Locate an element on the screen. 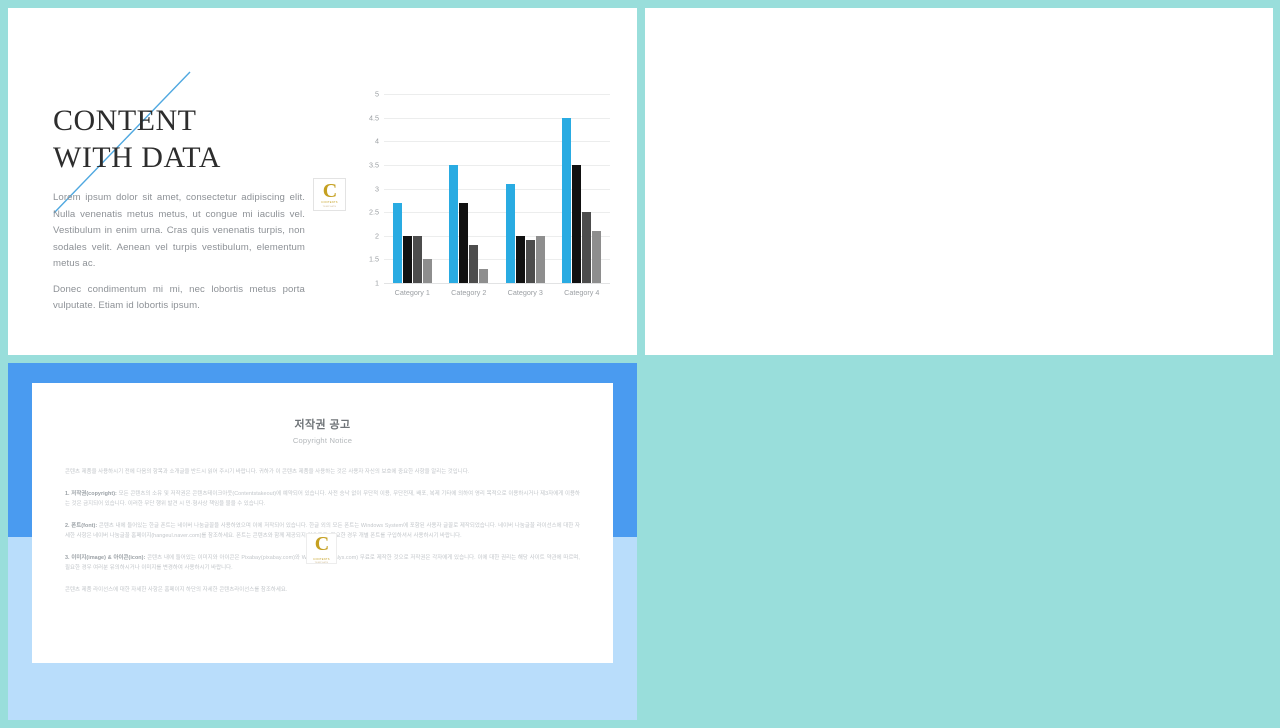  chart-category-label: Category 2 is located at coordinates (469, 292).